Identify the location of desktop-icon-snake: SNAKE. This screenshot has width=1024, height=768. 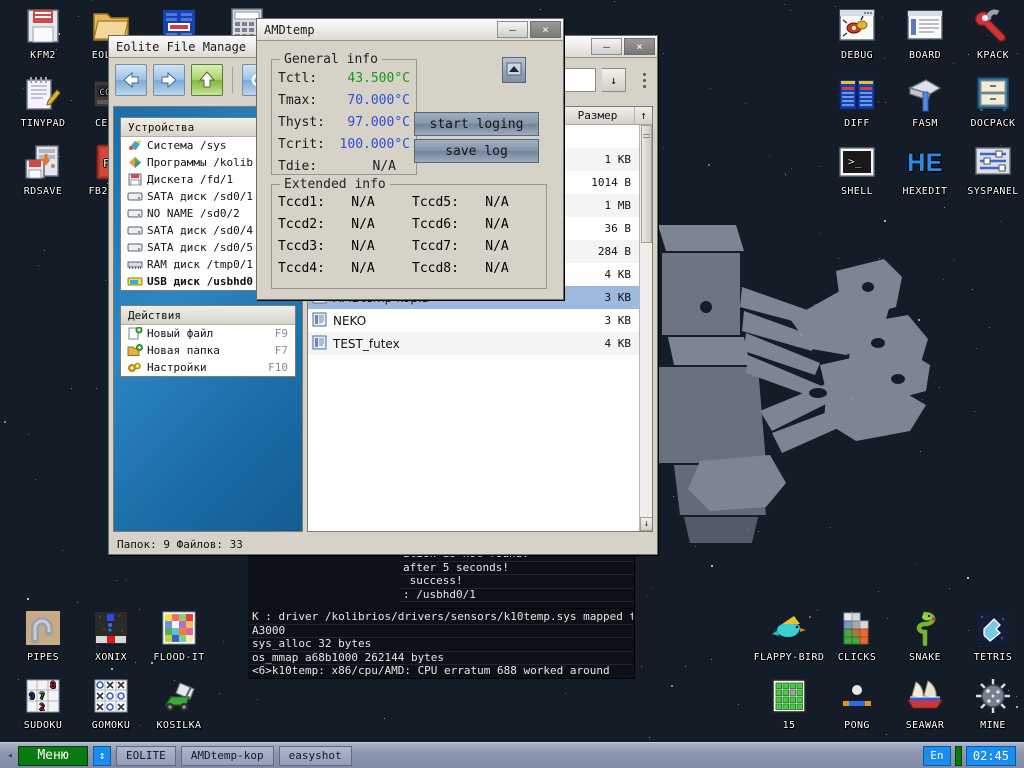
(925, 635).